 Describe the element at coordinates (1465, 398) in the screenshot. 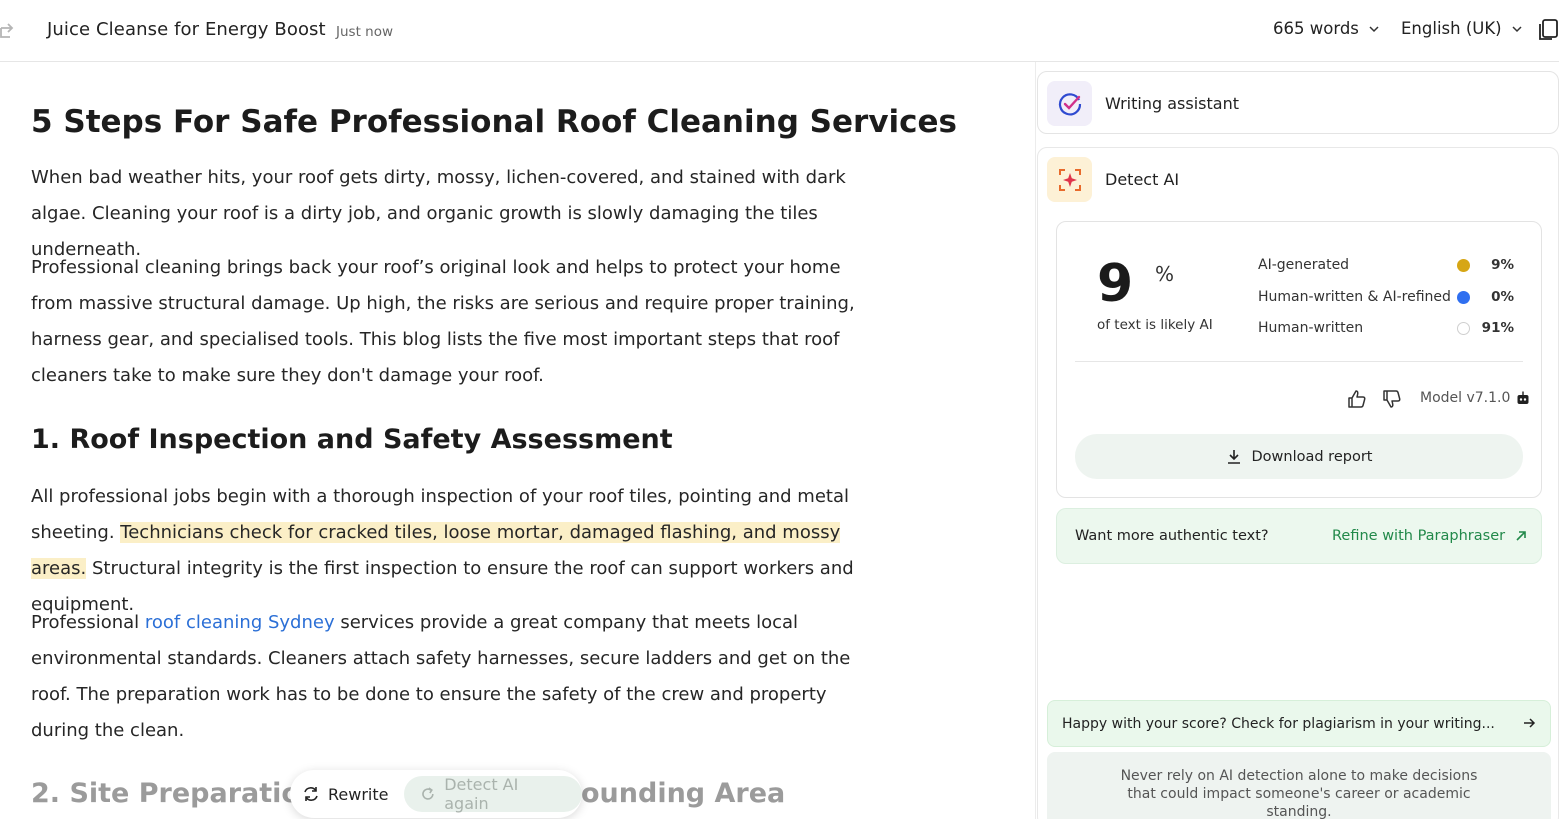

I see `model-version-label: Model v7.1.0` at that location.